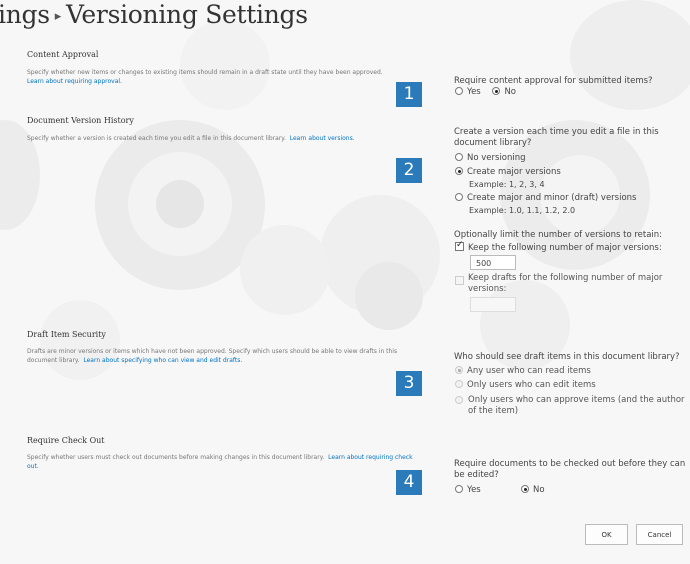 The width and height of the screenshot is (690, 564). I want to click on page-title-text: Versioning Settings, so click(186, 14).